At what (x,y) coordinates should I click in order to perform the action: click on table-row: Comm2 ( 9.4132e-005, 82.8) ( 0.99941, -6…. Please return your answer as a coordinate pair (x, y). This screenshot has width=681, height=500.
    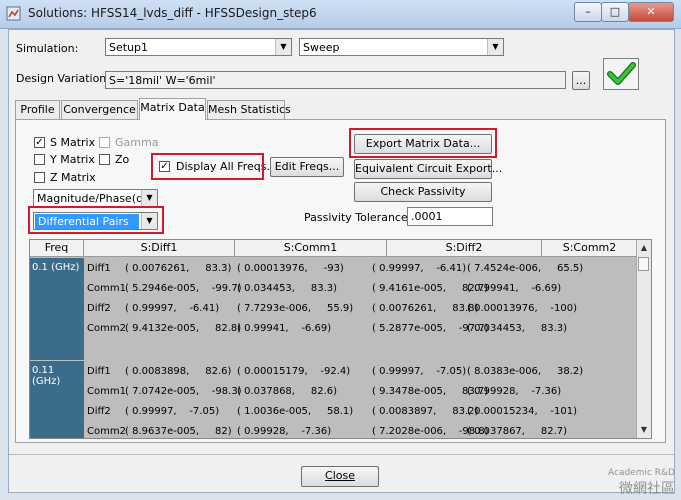
    Looking at the image, I should click on (335, 330).